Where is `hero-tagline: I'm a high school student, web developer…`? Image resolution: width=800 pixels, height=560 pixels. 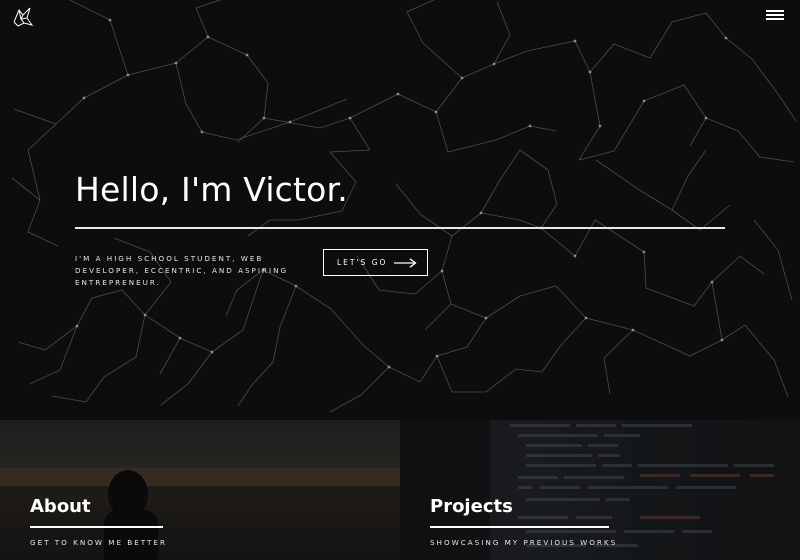
hero-tagline: I'm a high school student, web developer… is located at coordinates (182, 270).